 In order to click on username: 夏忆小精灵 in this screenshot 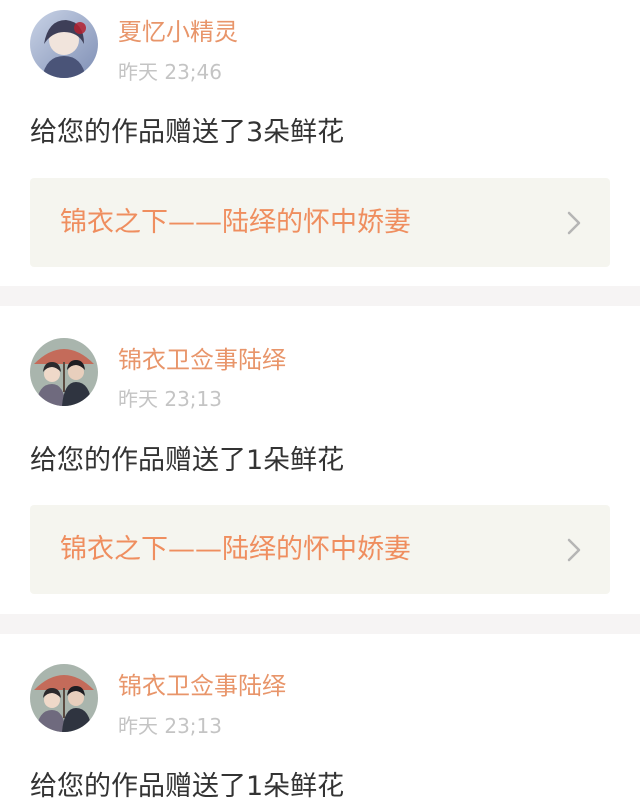, I will do `click(178, 32)`.